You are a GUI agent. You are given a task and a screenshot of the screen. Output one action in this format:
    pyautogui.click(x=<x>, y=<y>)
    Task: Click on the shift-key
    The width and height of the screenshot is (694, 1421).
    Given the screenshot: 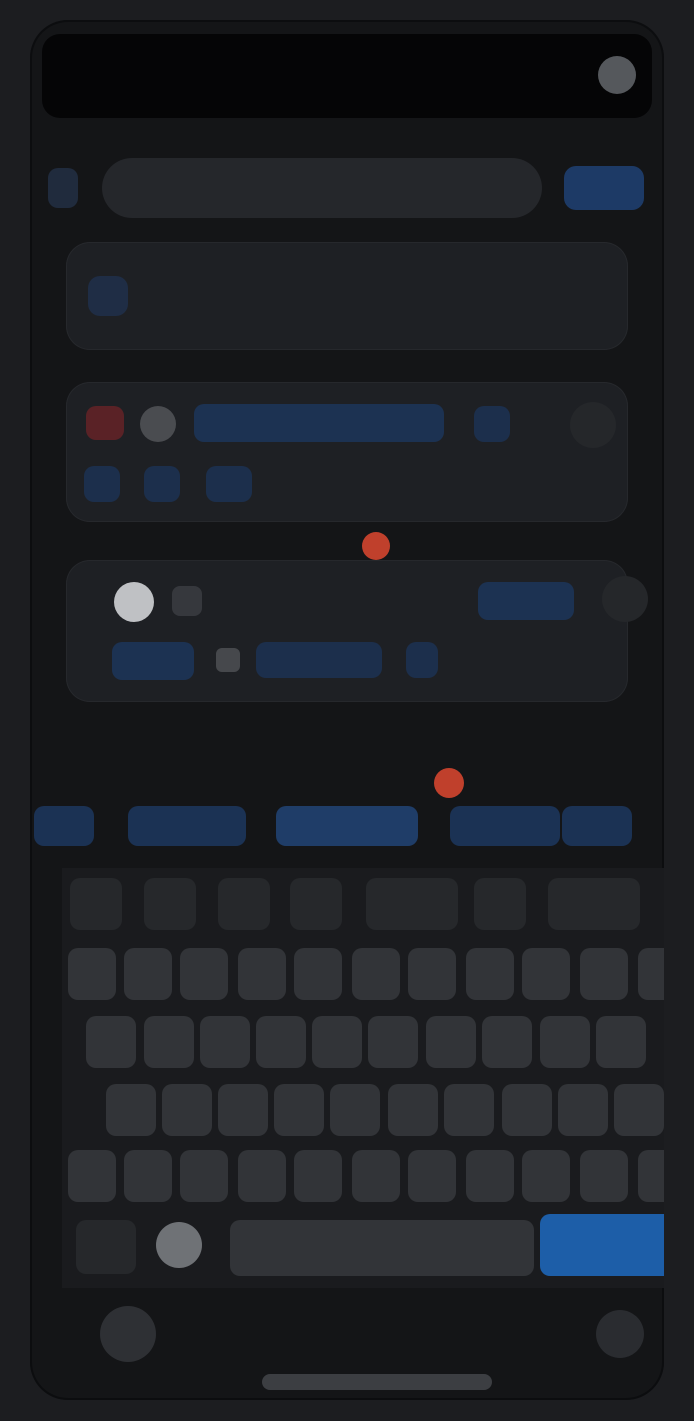 What is the action you would take?
    pyautogui.click(x=92, y=1176)
    